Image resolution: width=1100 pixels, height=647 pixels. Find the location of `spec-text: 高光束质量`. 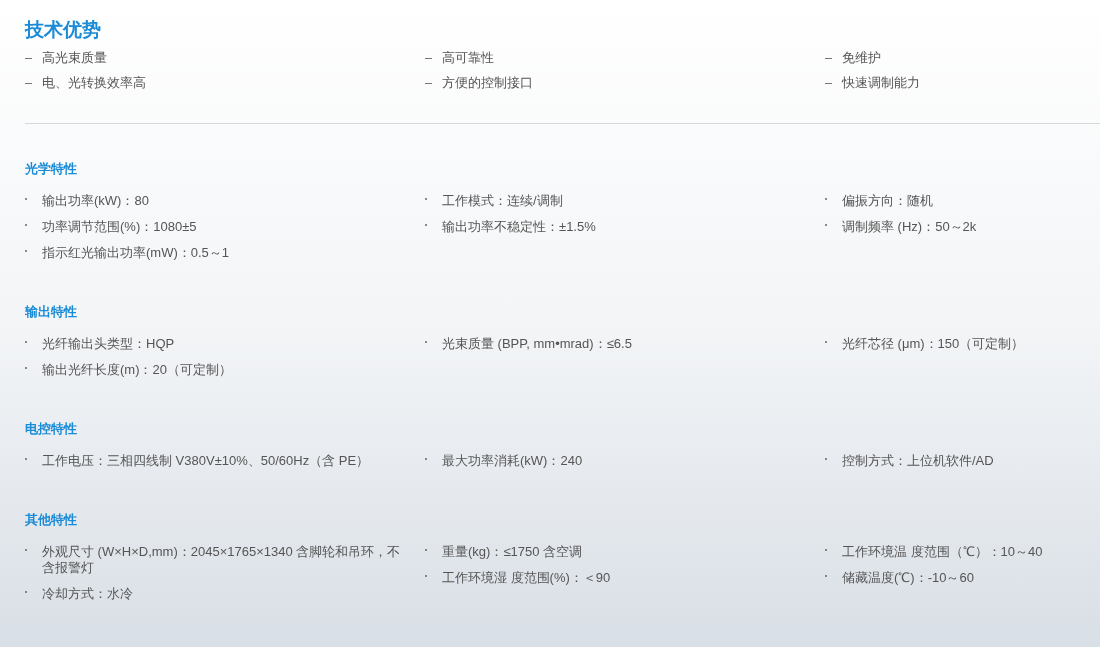

spec-text: 高光束质量 is located at coordinates (75, 58).